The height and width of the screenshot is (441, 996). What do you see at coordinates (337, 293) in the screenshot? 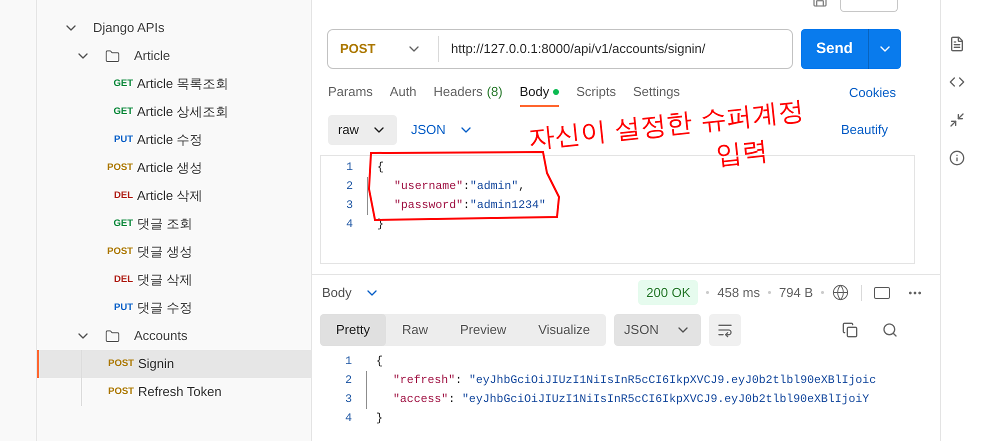
I see `response-label: Body` at bounding box center [337, 293].